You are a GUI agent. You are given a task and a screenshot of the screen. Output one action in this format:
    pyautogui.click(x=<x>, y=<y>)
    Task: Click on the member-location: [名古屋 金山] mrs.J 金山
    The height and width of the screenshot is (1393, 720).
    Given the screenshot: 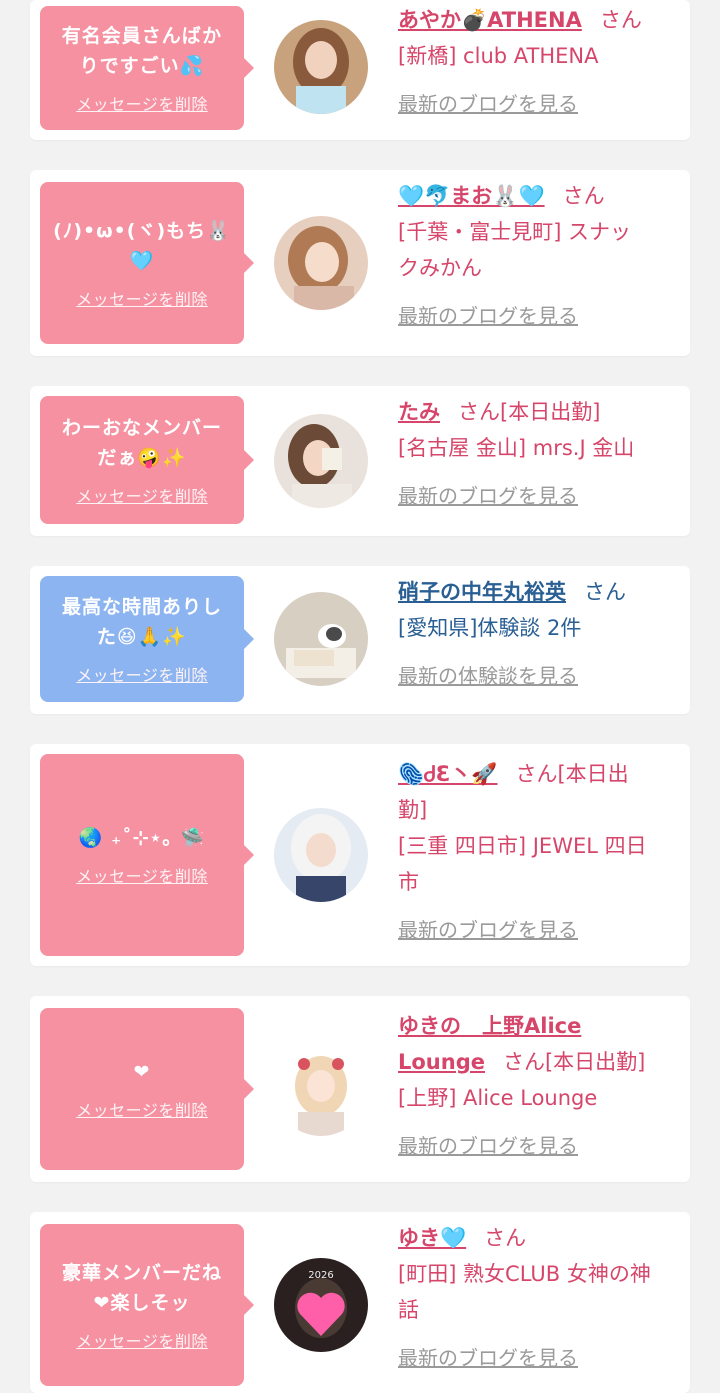 What is the action you would take?
    pyautogui.click(x=516, y=448)
    